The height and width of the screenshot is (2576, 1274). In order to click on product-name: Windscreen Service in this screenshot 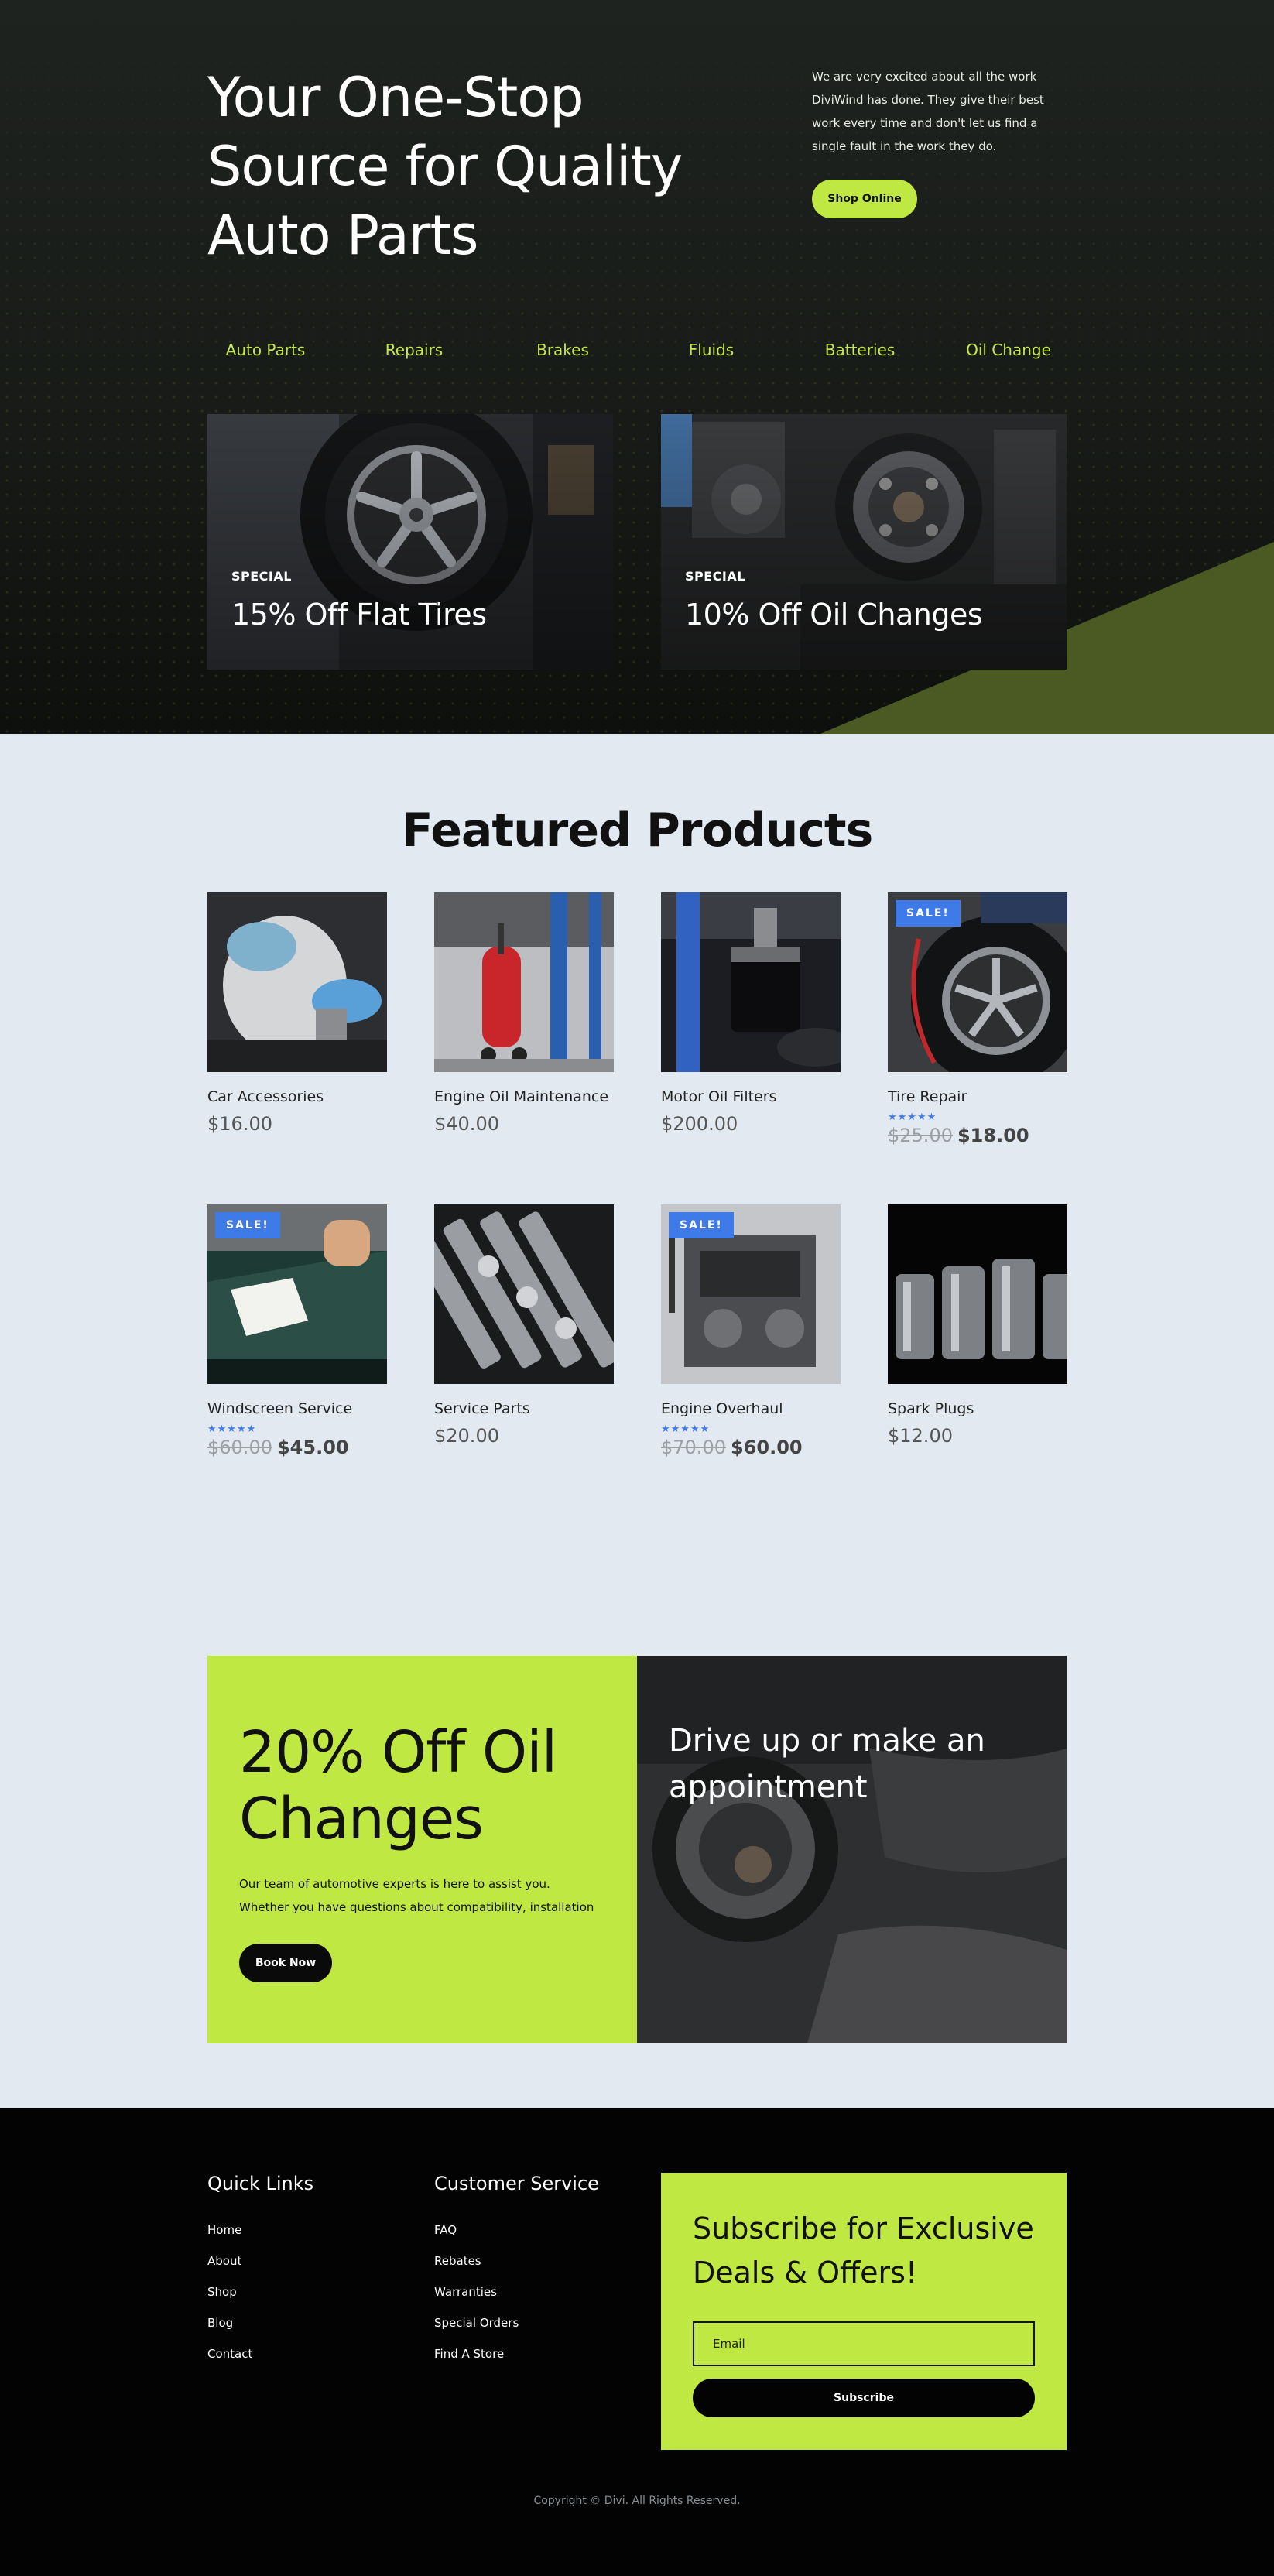, I will do `click(297, 1408)`.